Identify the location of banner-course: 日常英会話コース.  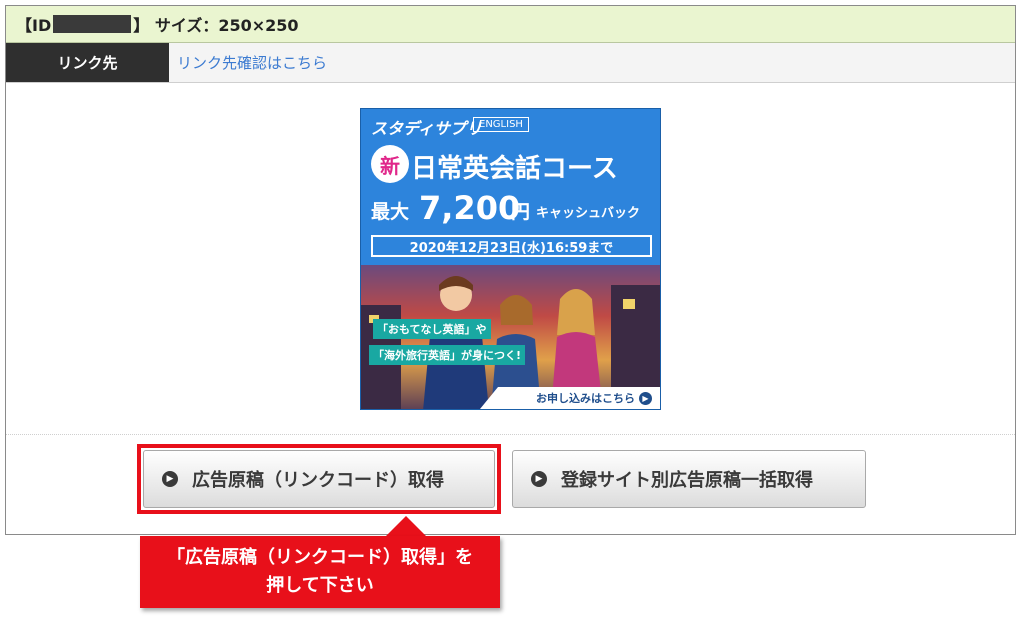
(514, 169).